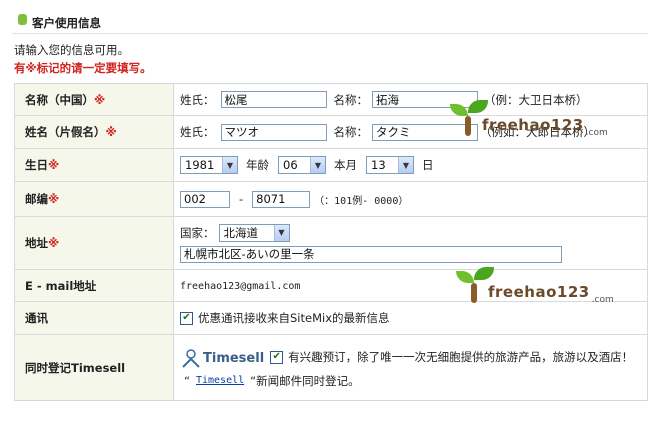 The width and height of the screenshot is (663, 440). Describe the element at coordinates (94, 367) in the screenshot. I see `field-label: 同时登记Timesell` at that location.